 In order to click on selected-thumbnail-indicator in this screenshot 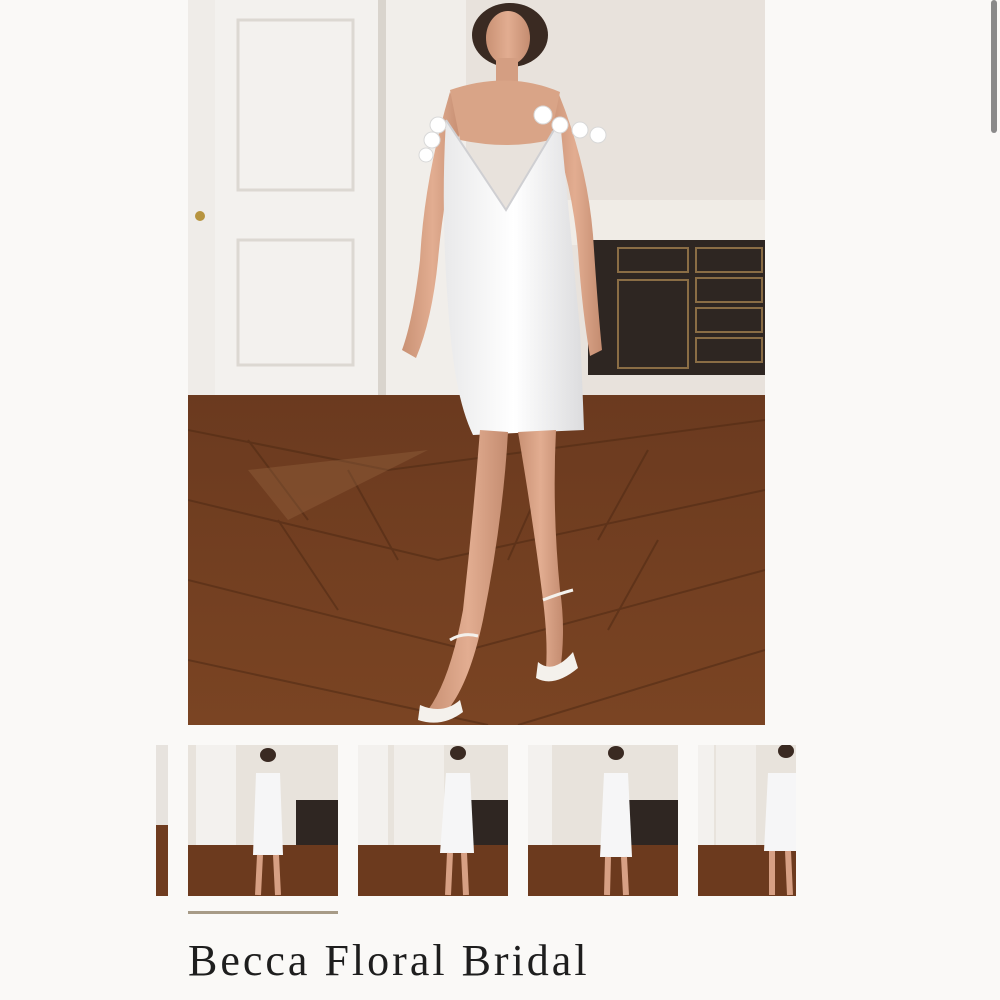, I will do `click(263, 912)`.